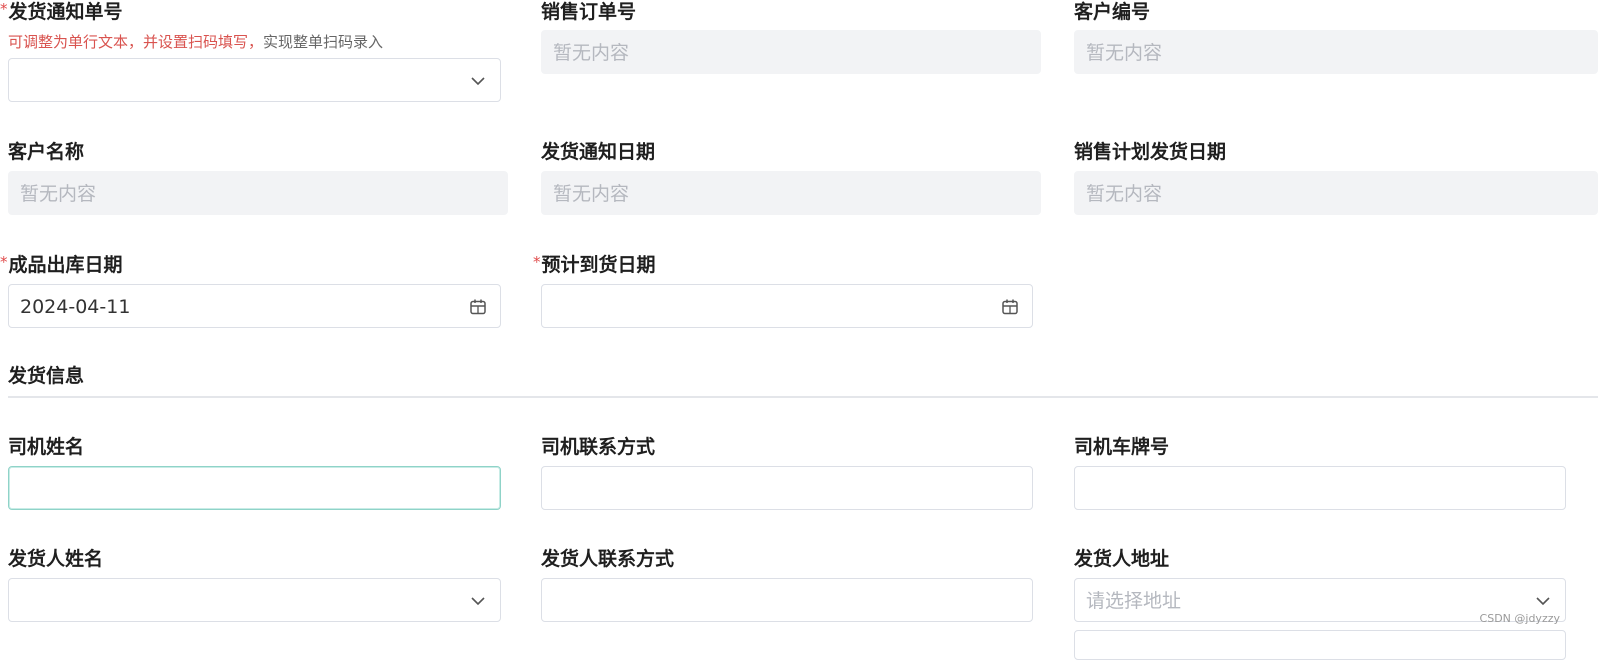 Image resolution: width=1598 pixels, height=660 pixels. Describe the element at coordinates (46, 152) in the screenshot. I see `customer-name-label: 客户名称` at that location.